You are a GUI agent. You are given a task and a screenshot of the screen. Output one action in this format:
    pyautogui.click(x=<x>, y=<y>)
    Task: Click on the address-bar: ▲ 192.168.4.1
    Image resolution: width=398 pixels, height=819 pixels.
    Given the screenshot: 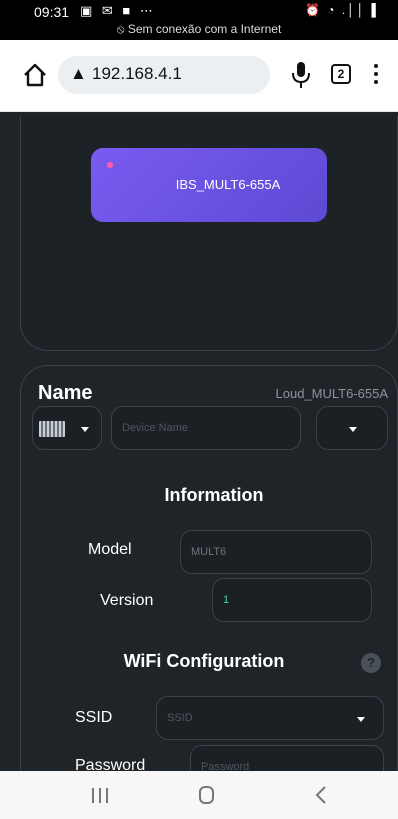 What is the action you would take?
    pyautogui.click(x=164, y=75)
    